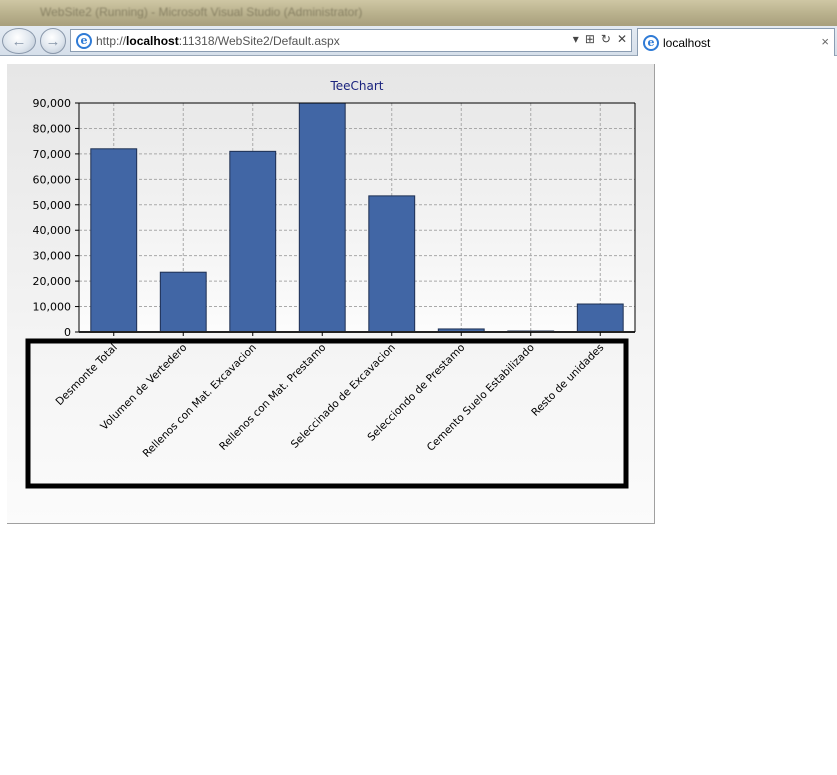 The height and width of the screenshot is (775, 837). I want to click on y-tick-label: 20,000, so click(52, 281).